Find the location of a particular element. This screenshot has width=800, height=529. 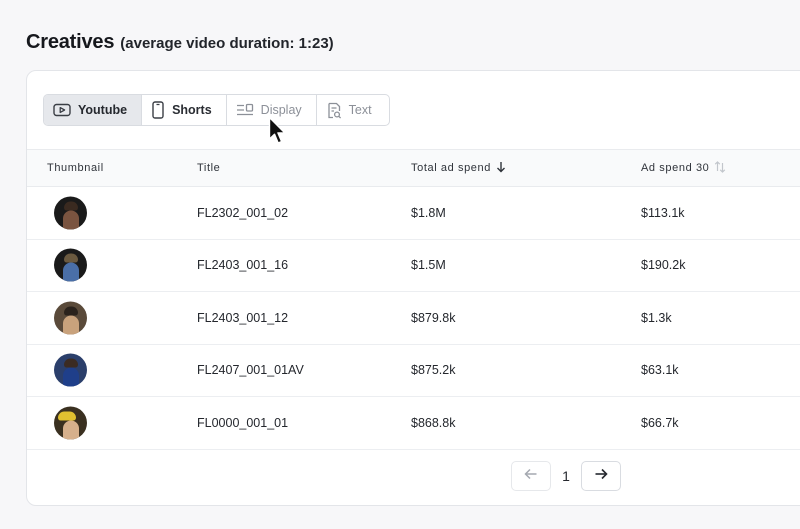

next-page-button is located at coordinates (601, 476).